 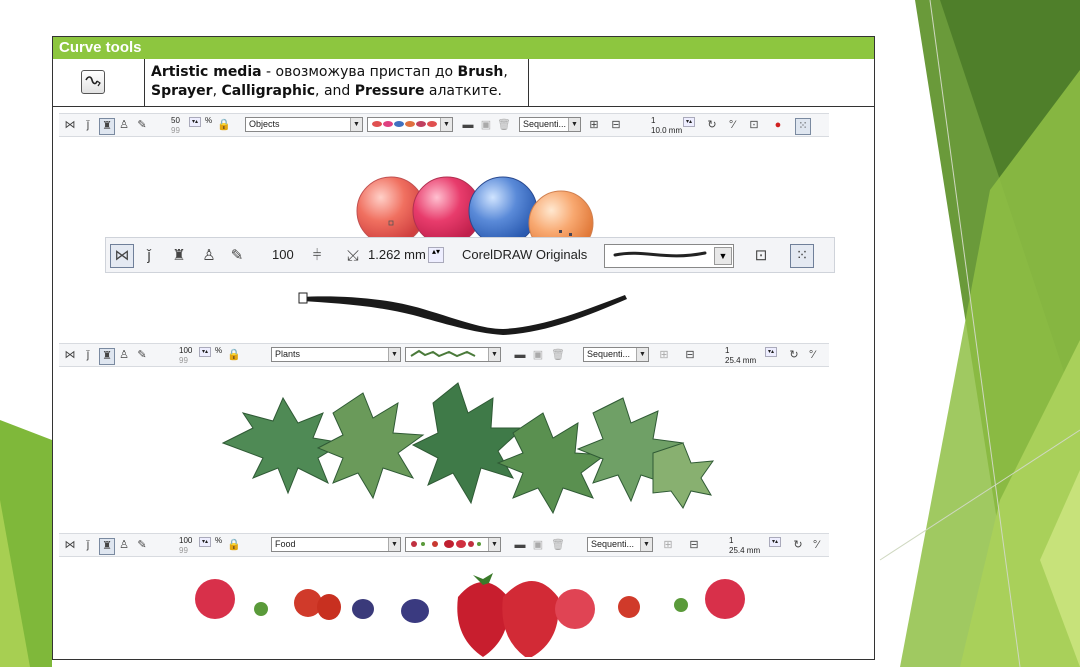 I want to click on brush-stroke-illustration, so click(x=462, y=313).